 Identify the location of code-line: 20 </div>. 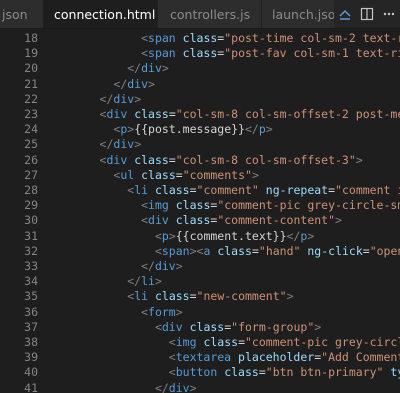
(200, 68).